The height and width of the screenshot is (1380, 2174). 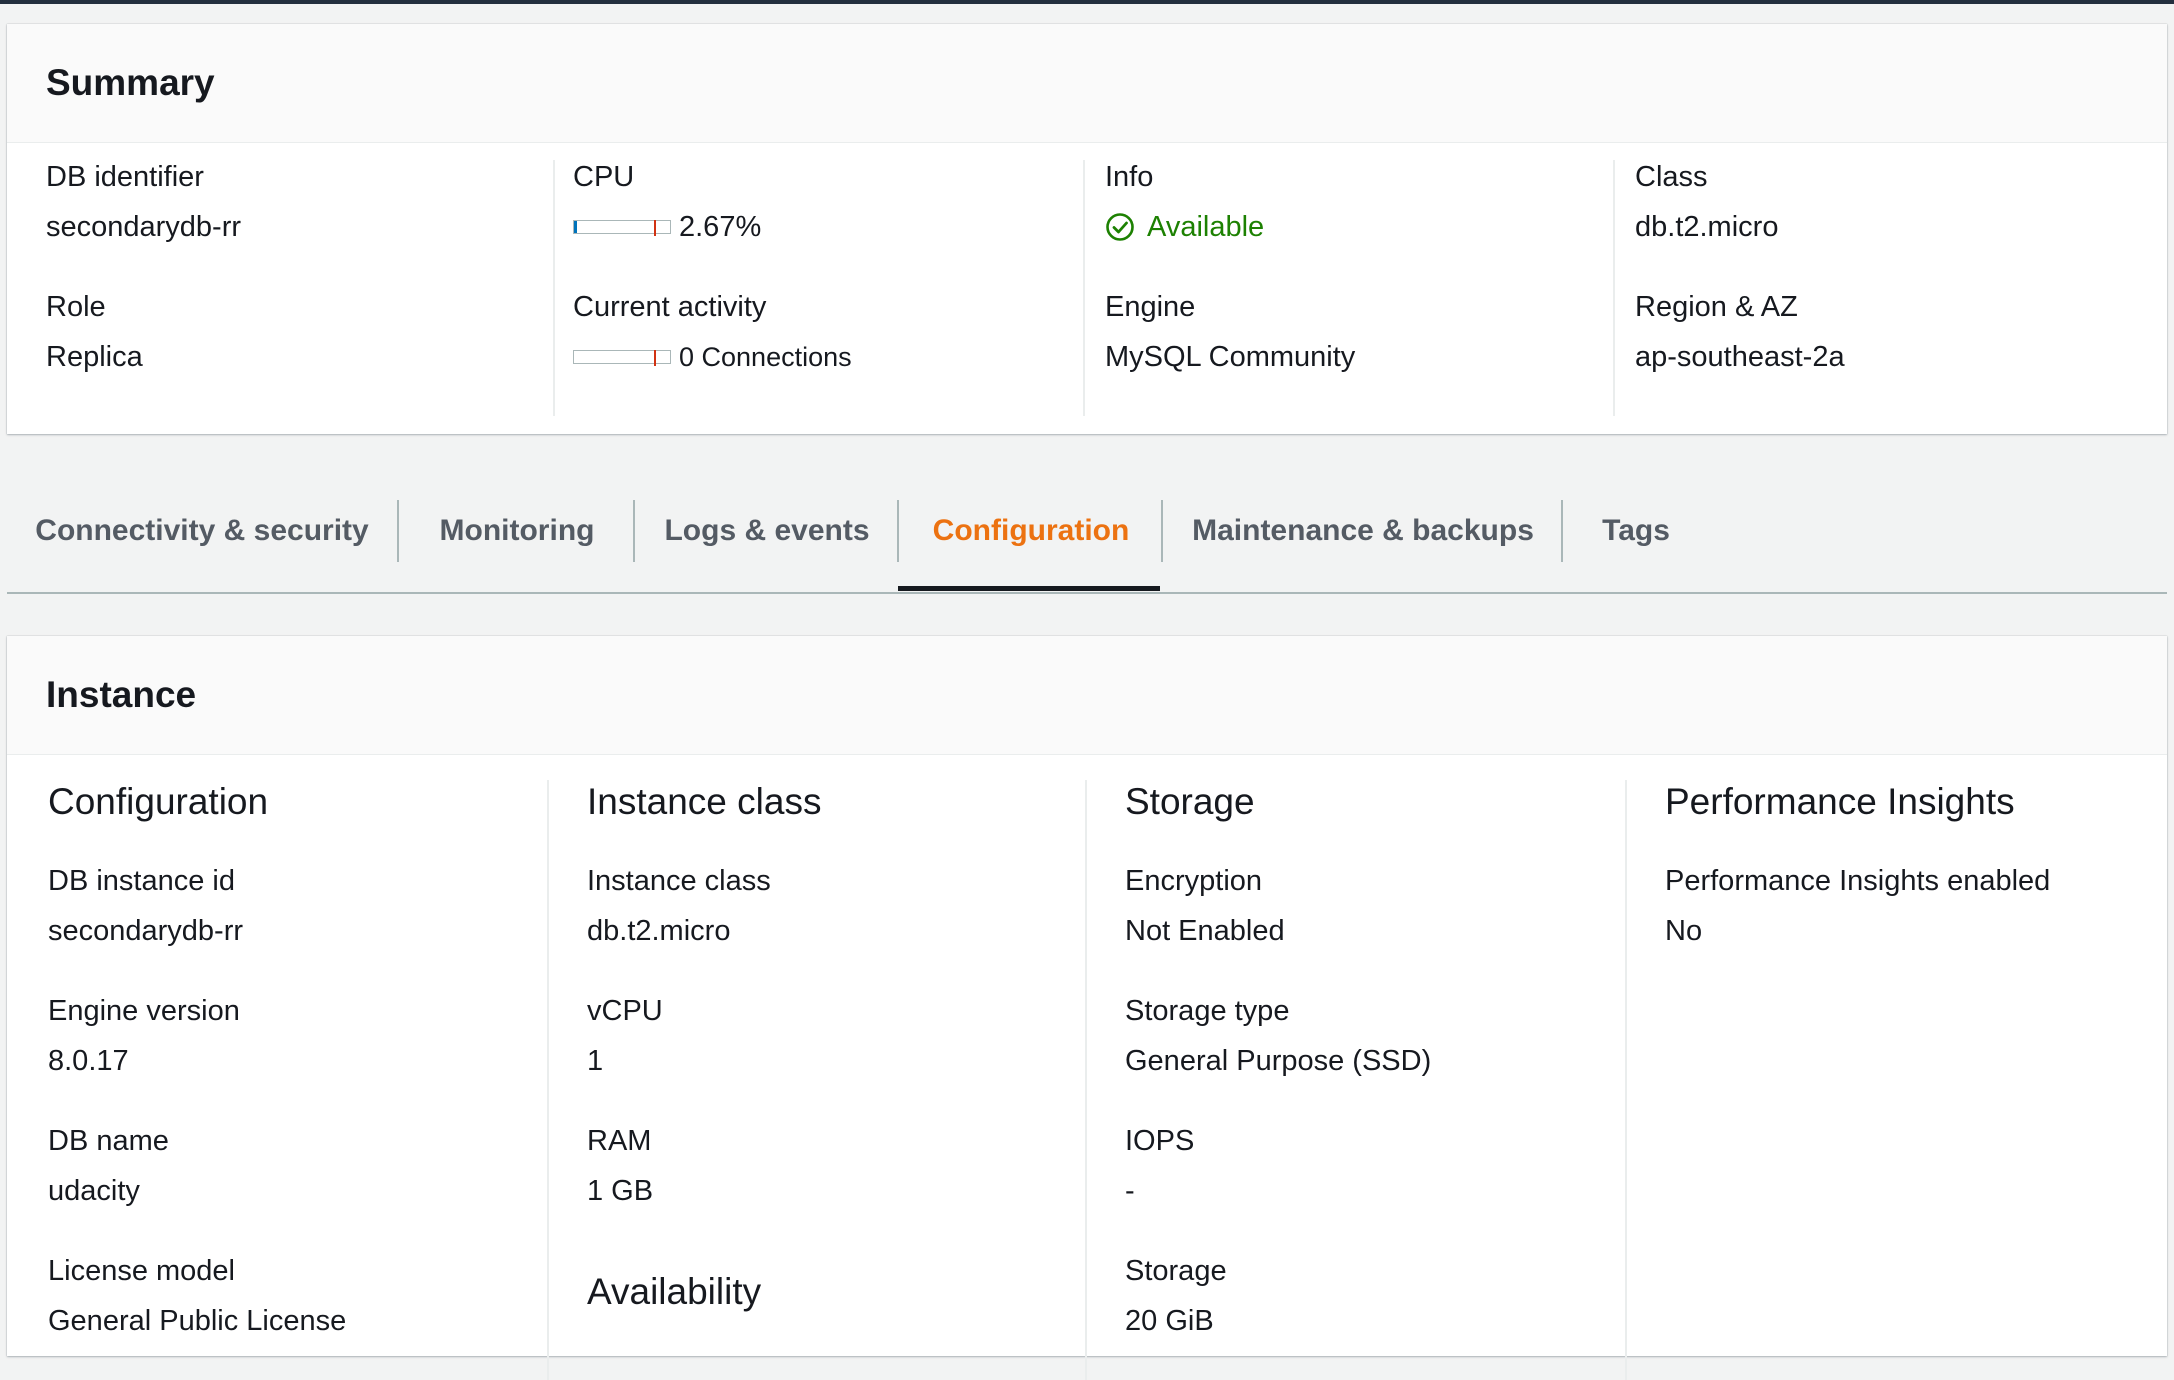 What do you see at coordinates (1716, 307) in the screenshot?
I see `region-label: Region & AZ` at bounding box center [1716, 307].